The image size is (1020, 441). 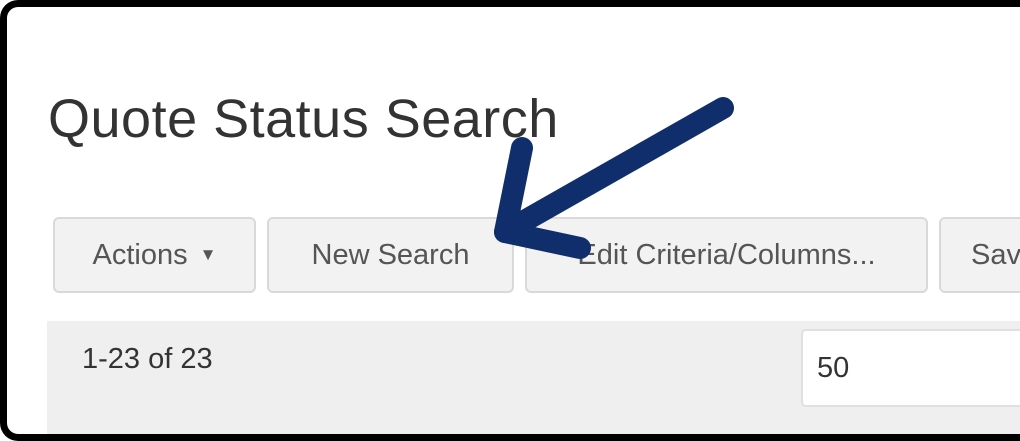 I want to click on actions-button: Actions ▼, so click(x=154, y=255).